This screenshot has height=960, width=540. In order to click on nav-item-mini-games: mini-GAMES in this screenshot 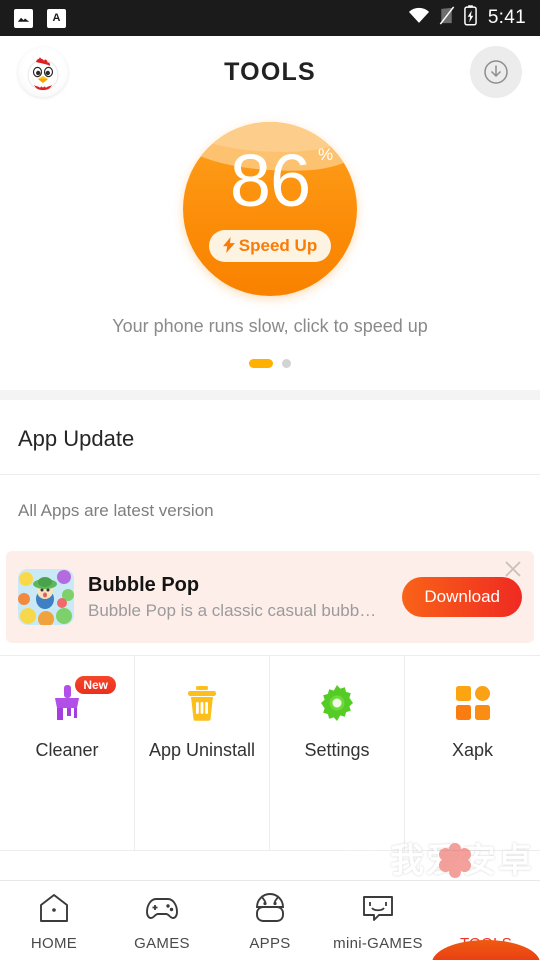, I will do `click(378, 920)`.